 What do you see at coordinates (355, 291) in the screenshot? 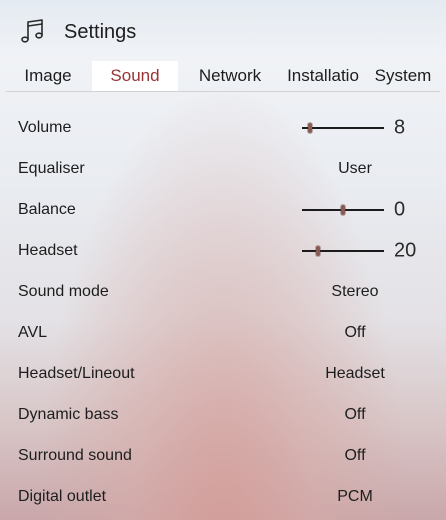
I see `sound-mode-value: Stereo` at bounding box center [355, 291].